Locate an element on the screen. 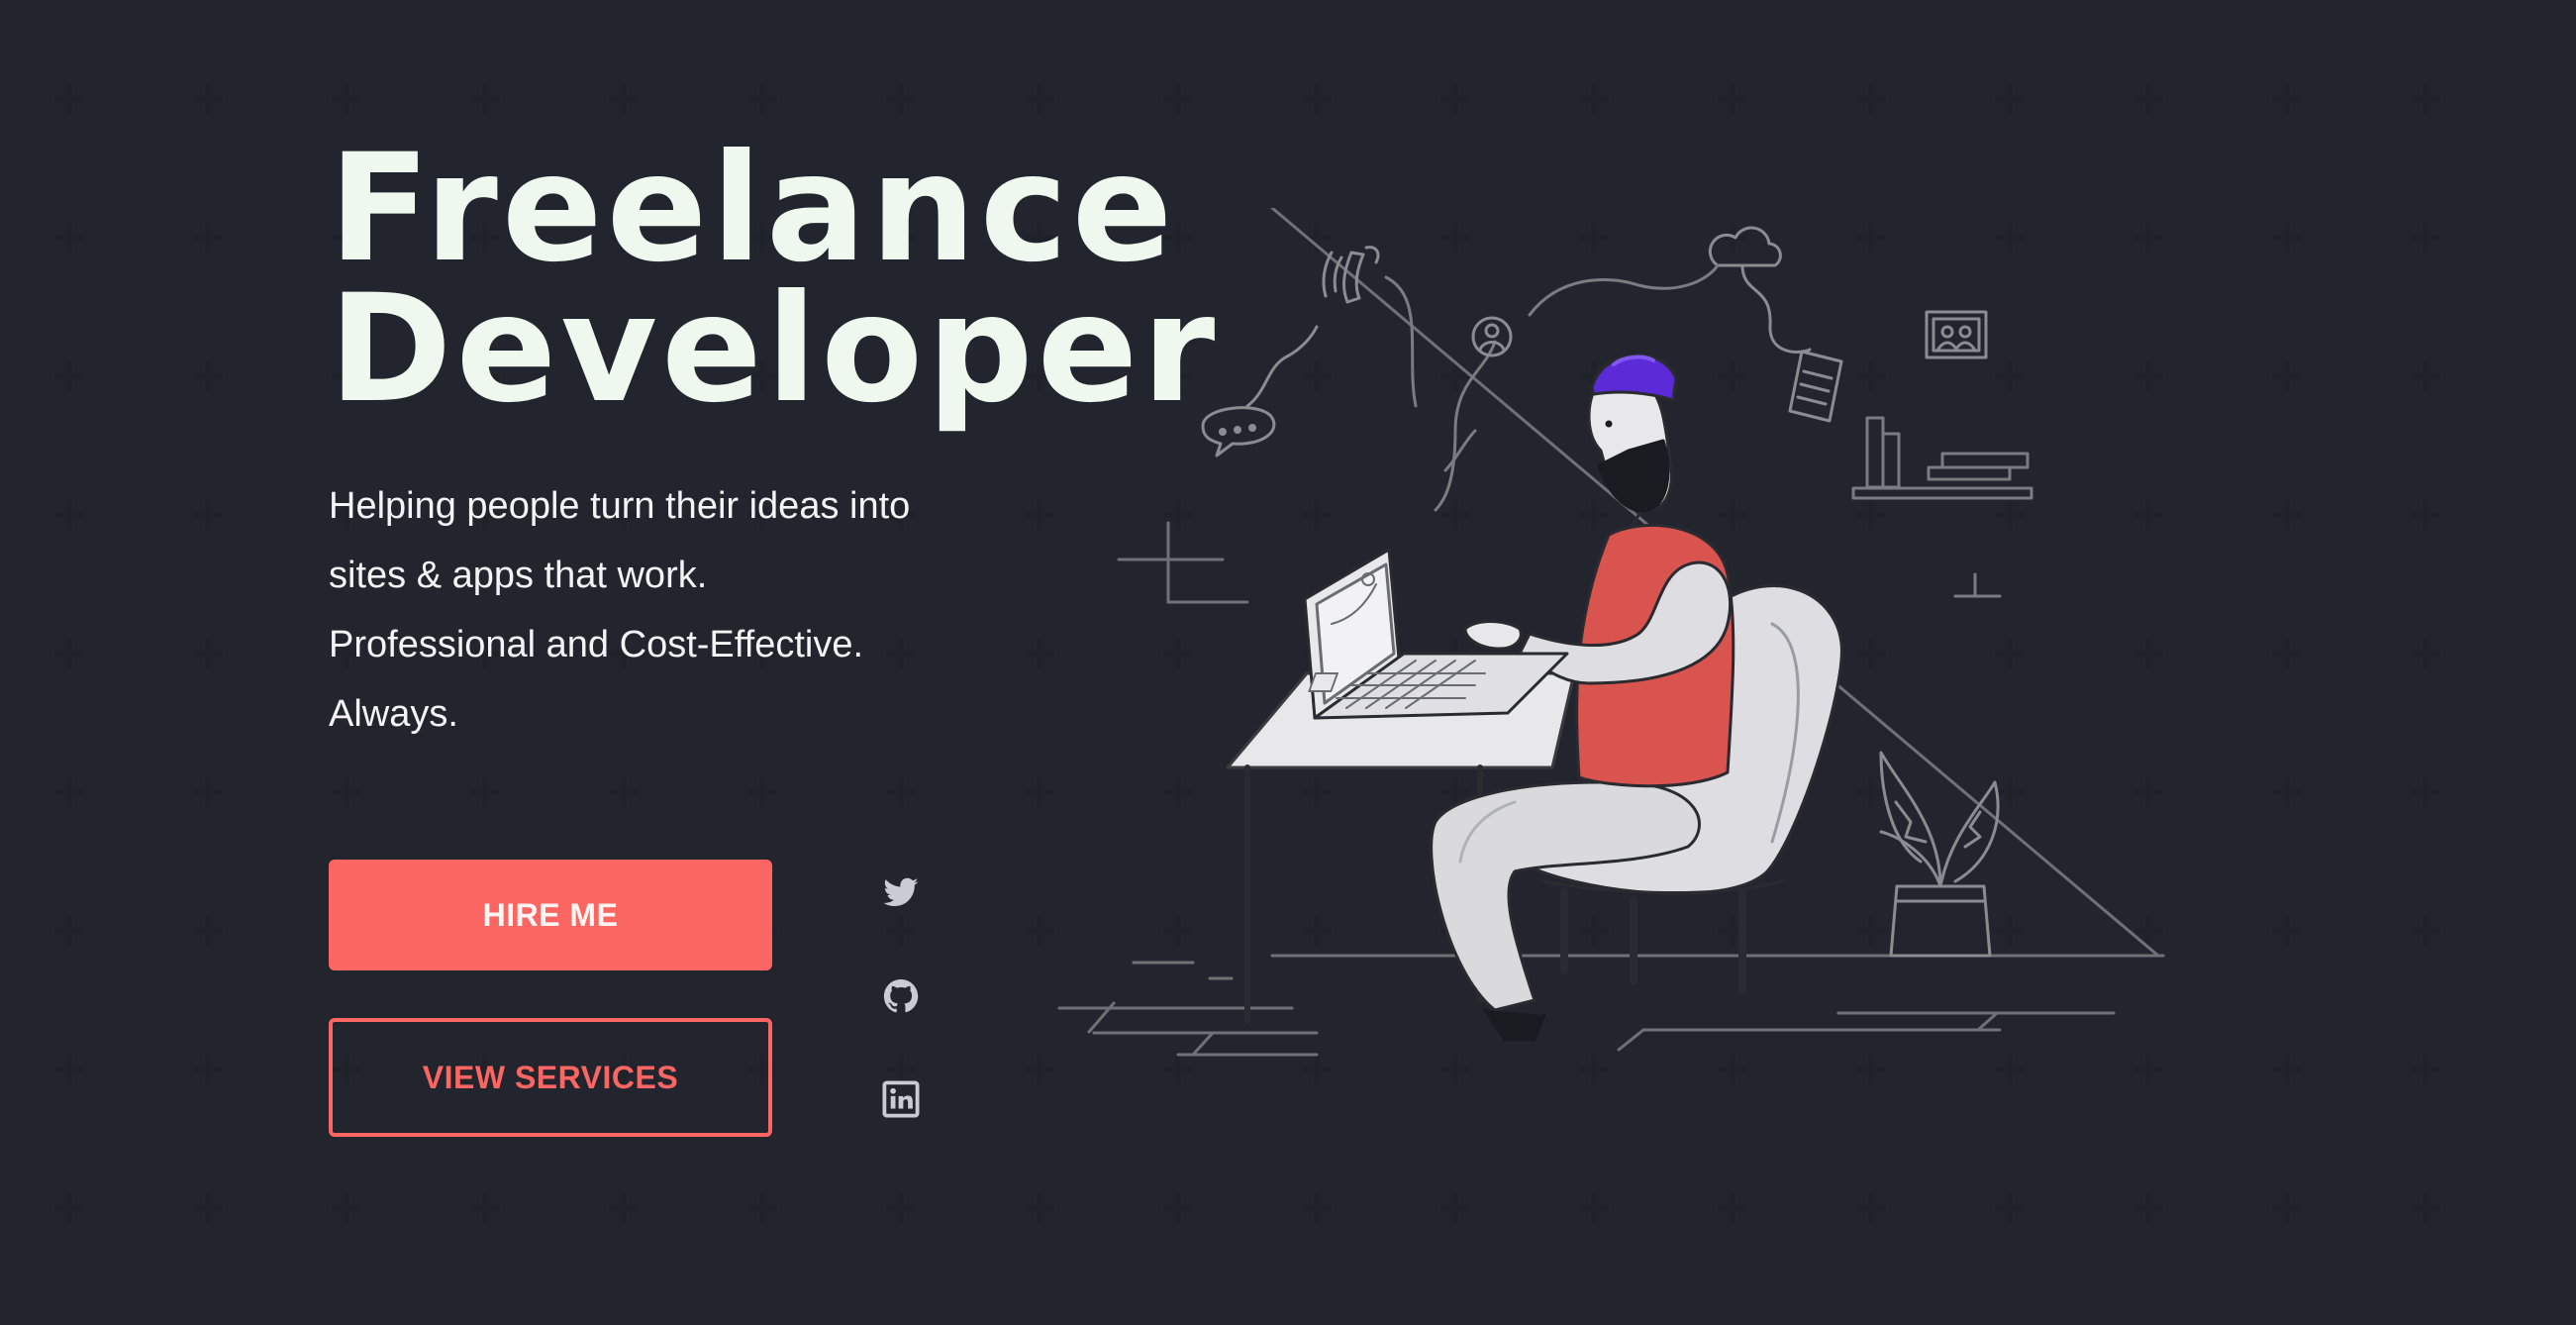 The height and width of the screenshot is (1325, 2576). github-link is located at coordinates (901, 996).